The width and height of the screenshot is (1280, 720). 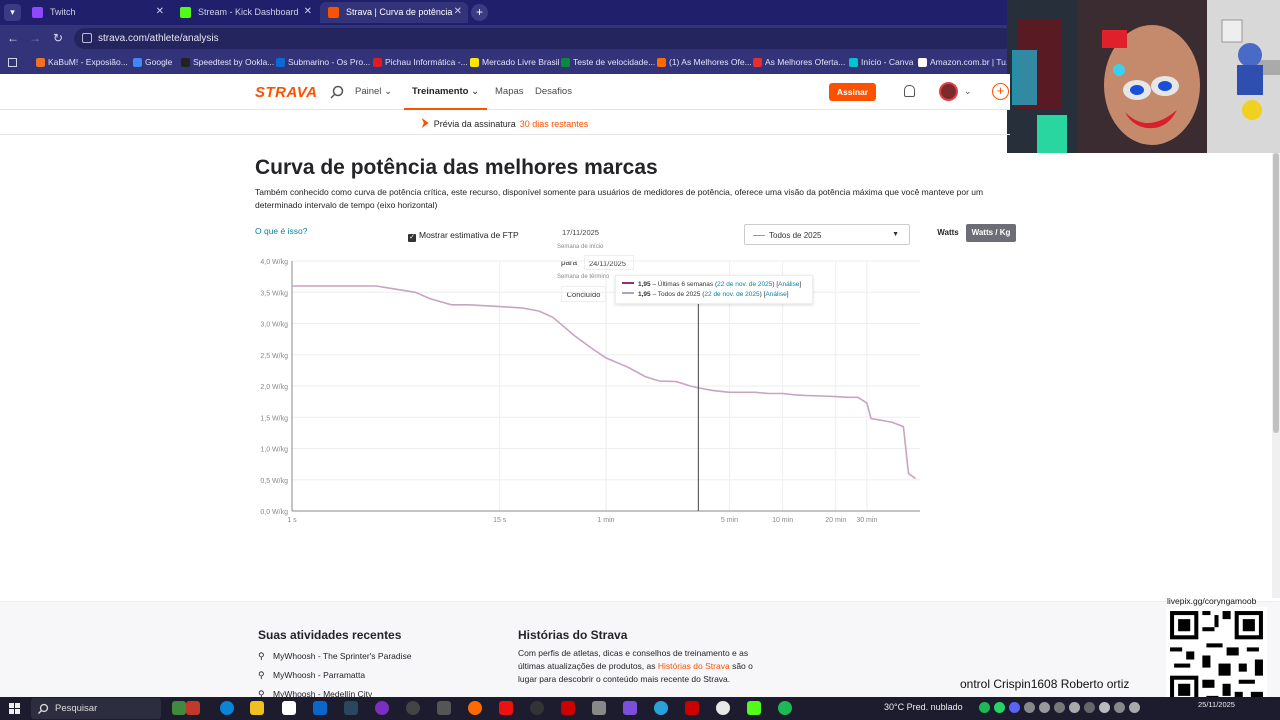 What do you see at coordinates (1216, 705) in the screenshot?
I see `taskbar-clock: 25/11/2025` at bounding box center [1216, 705].